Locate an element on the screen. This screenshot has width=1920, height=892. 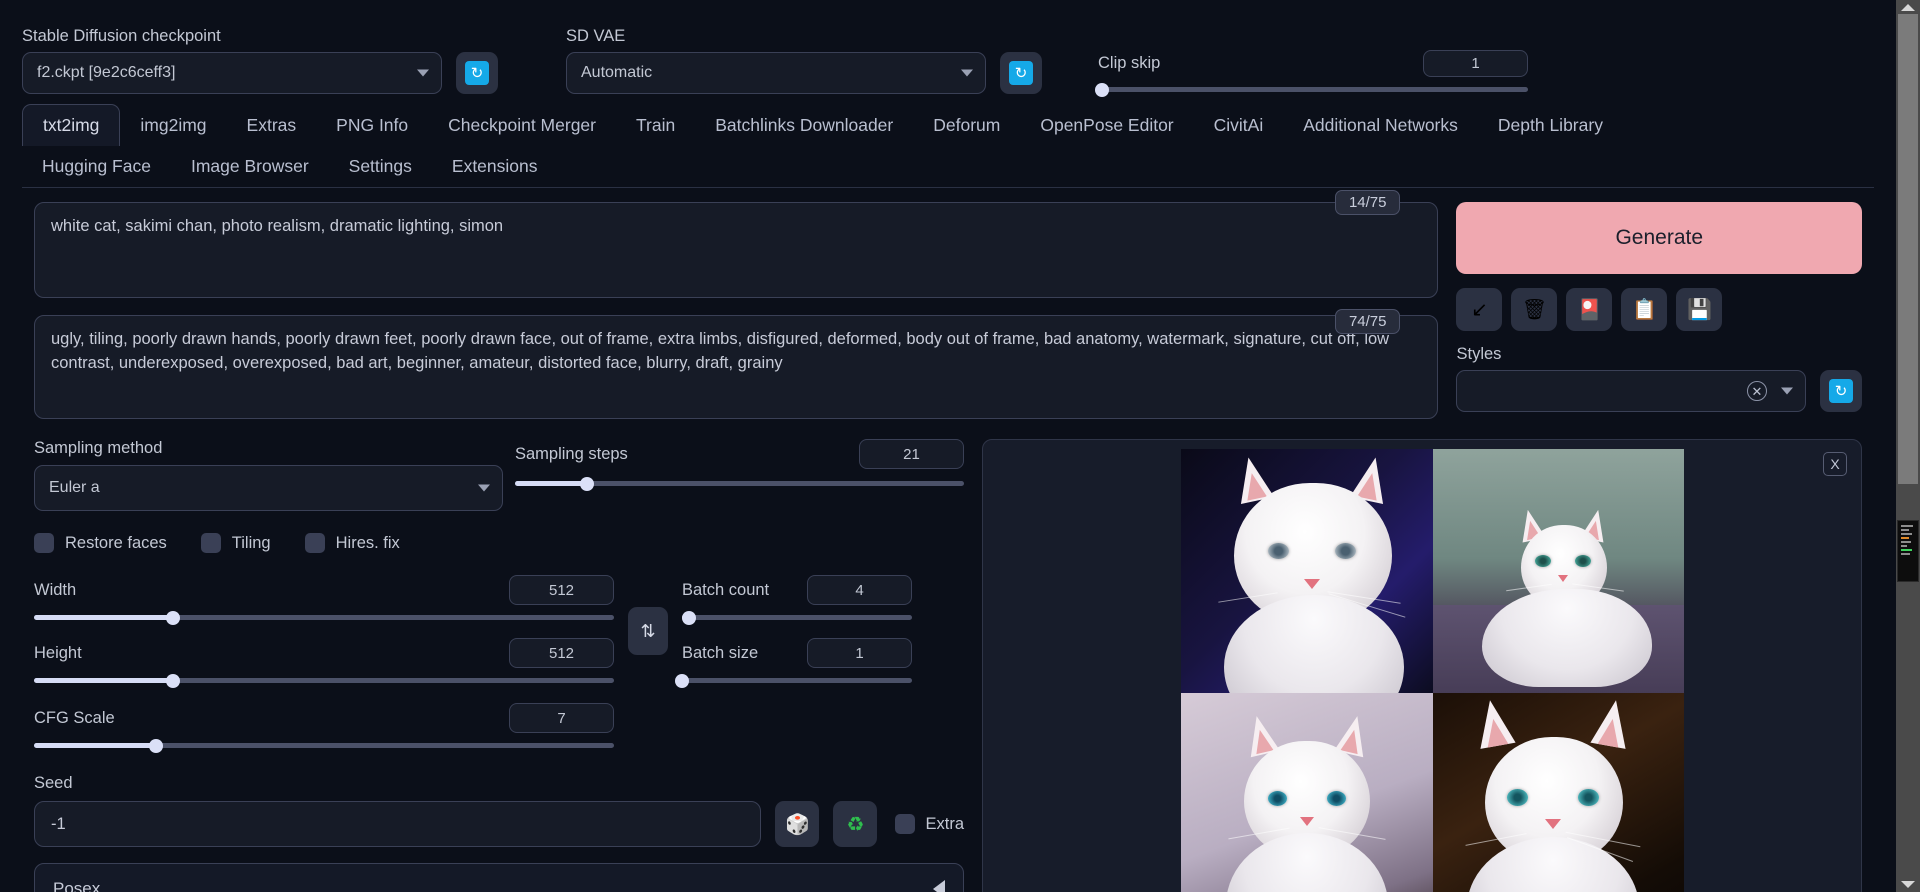
sampling-steps-group: Sampling steps 21 is located at coordinates (739, 475).